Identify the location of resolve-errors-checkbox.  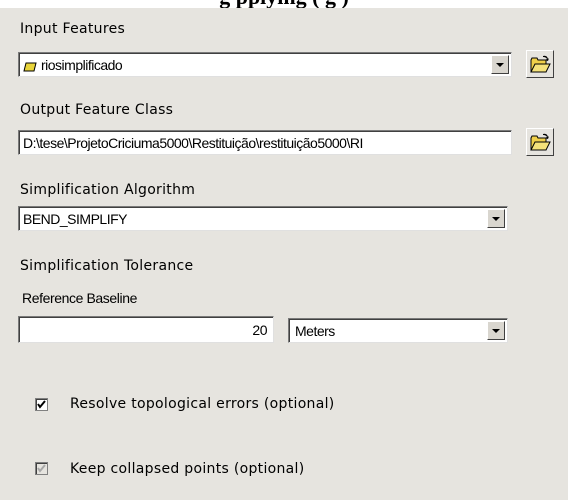
(41, 404).